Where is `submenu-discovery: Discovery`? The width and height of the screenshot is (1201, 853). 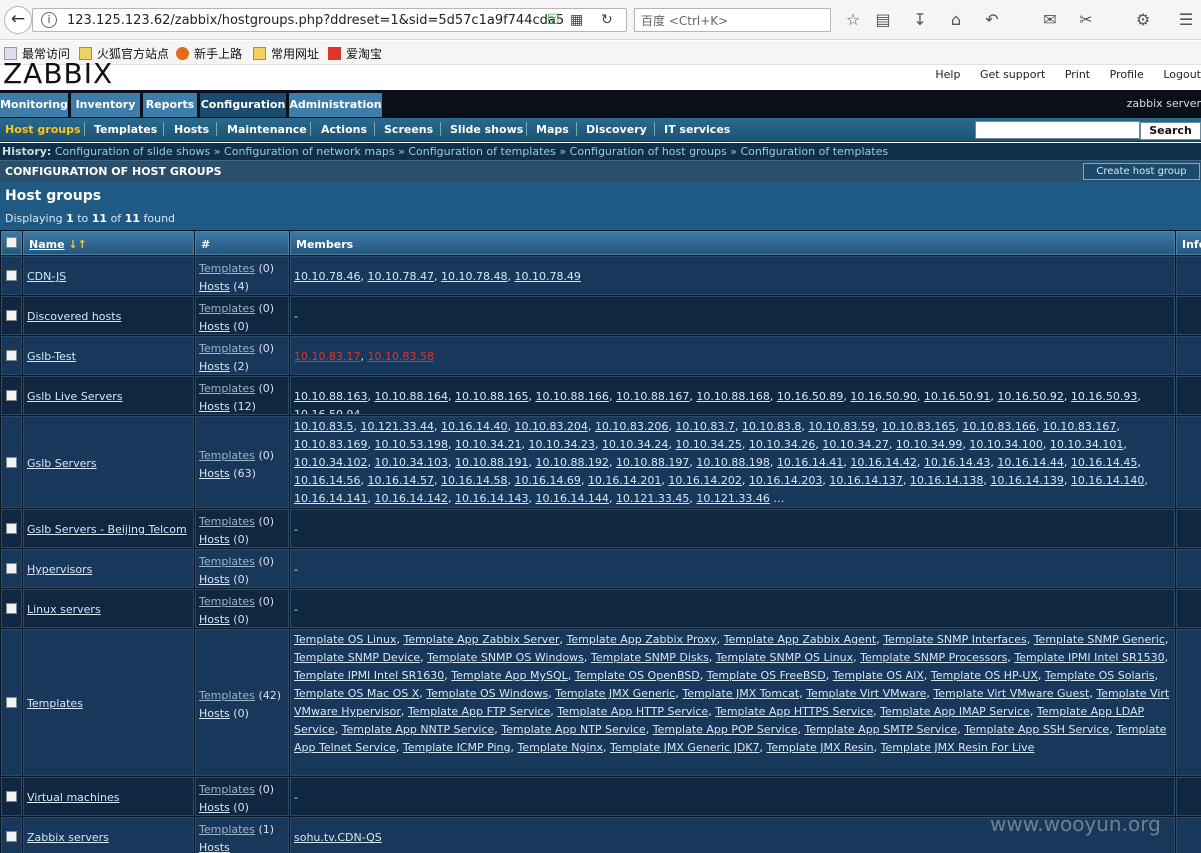
submenu-discovery: Discovery is located at coordinates (616, 129).